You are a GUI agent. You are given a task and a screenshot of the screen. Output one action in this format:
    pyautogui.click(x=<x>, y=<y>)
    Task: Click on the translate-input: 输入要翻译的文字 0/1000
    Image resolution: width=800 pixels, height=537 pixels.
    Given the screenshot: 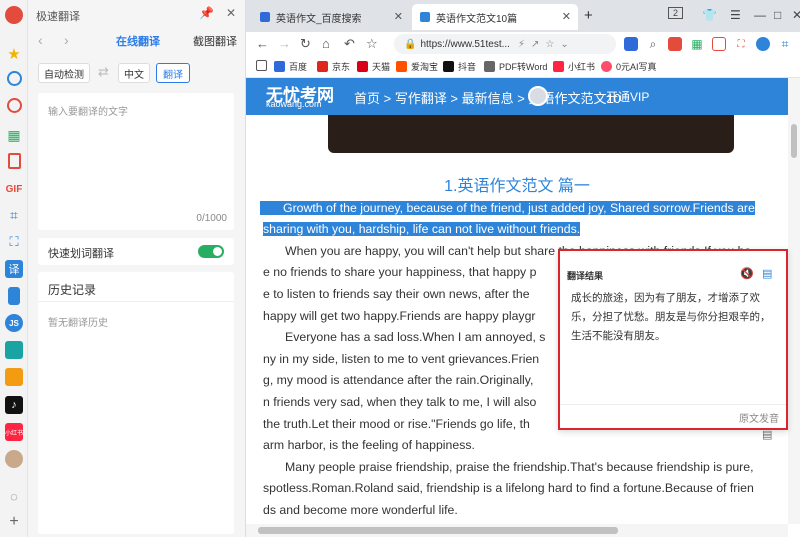 What is the action you would take?
    pyautogui.click(x=136, y=161)
    